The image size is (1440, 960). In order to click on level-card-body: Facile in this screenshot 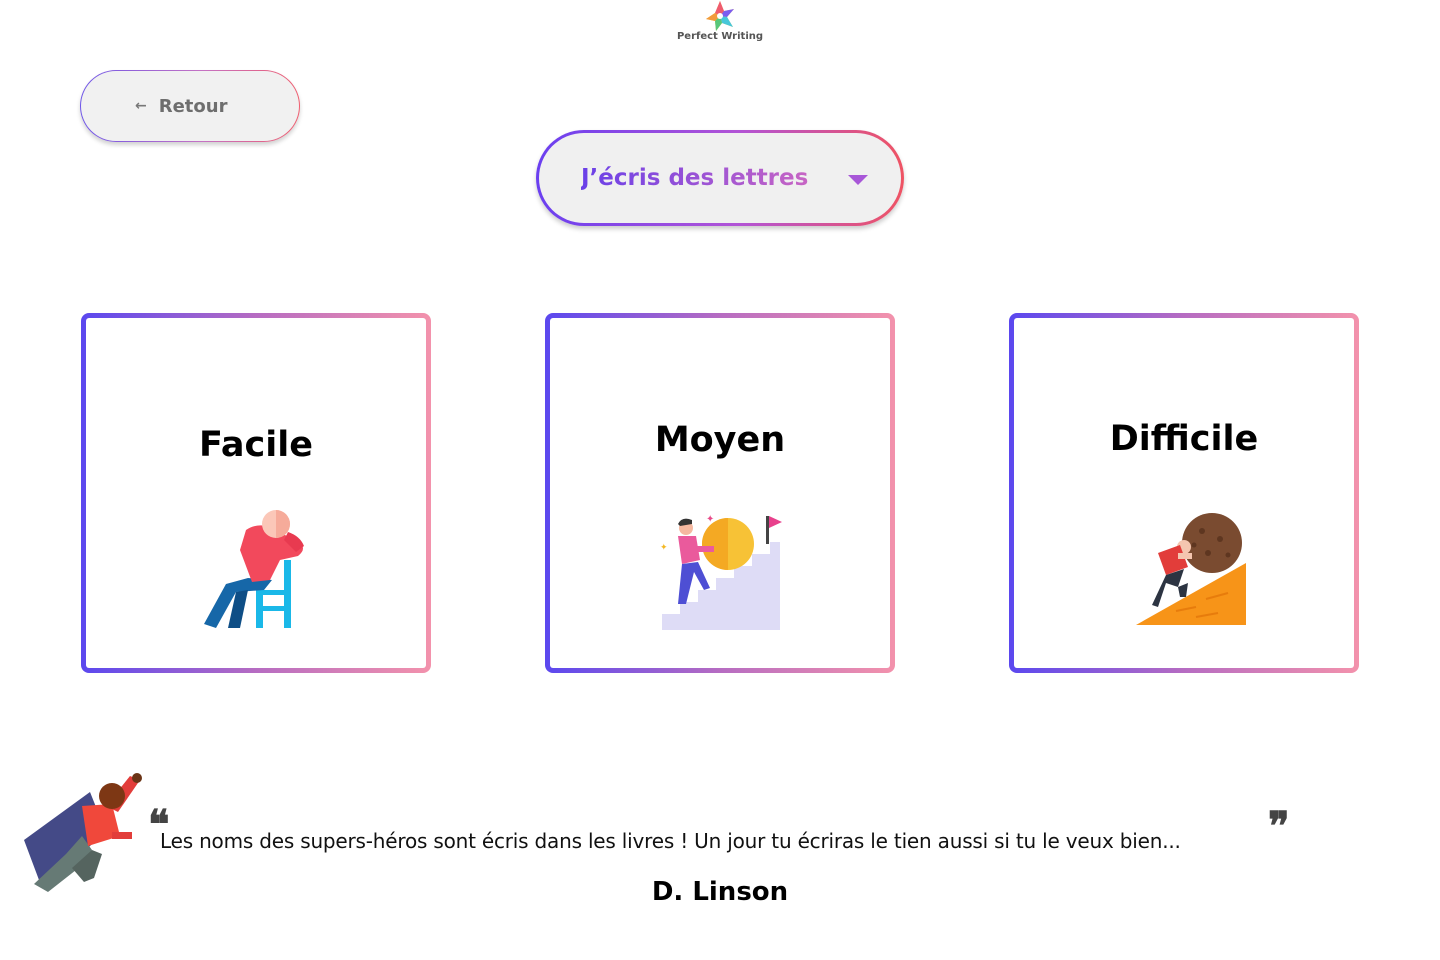, I will do `click(256, 493)`.